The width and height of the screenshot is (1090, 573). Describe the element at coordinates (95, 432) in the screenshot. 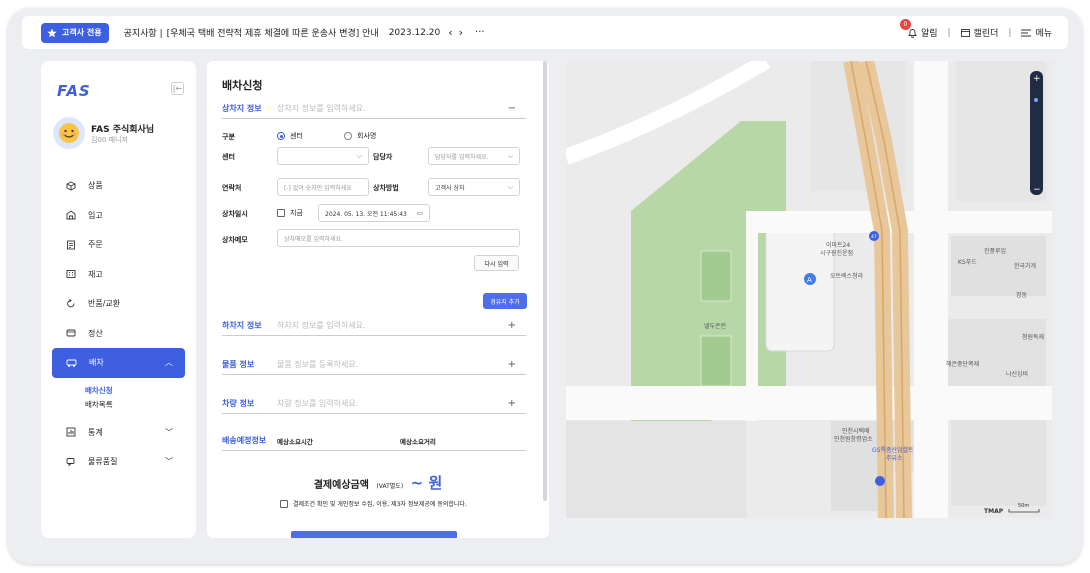

I see `sidebar-item-label: 통계` at that location.